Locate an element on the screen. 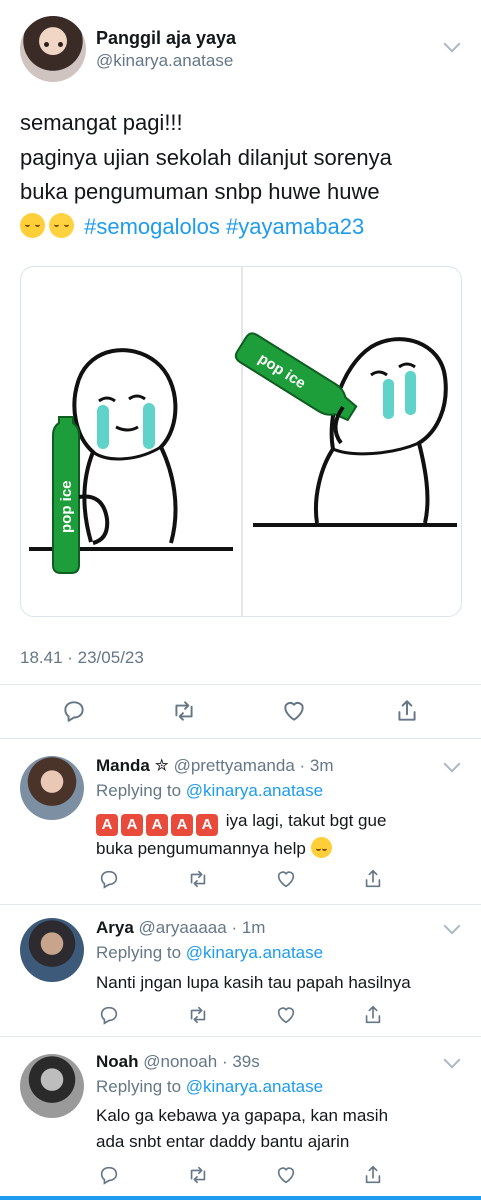 This screenshot has width=481, height=1200. author-name: Panggil aja yaya is located at coordinates (166, 38).